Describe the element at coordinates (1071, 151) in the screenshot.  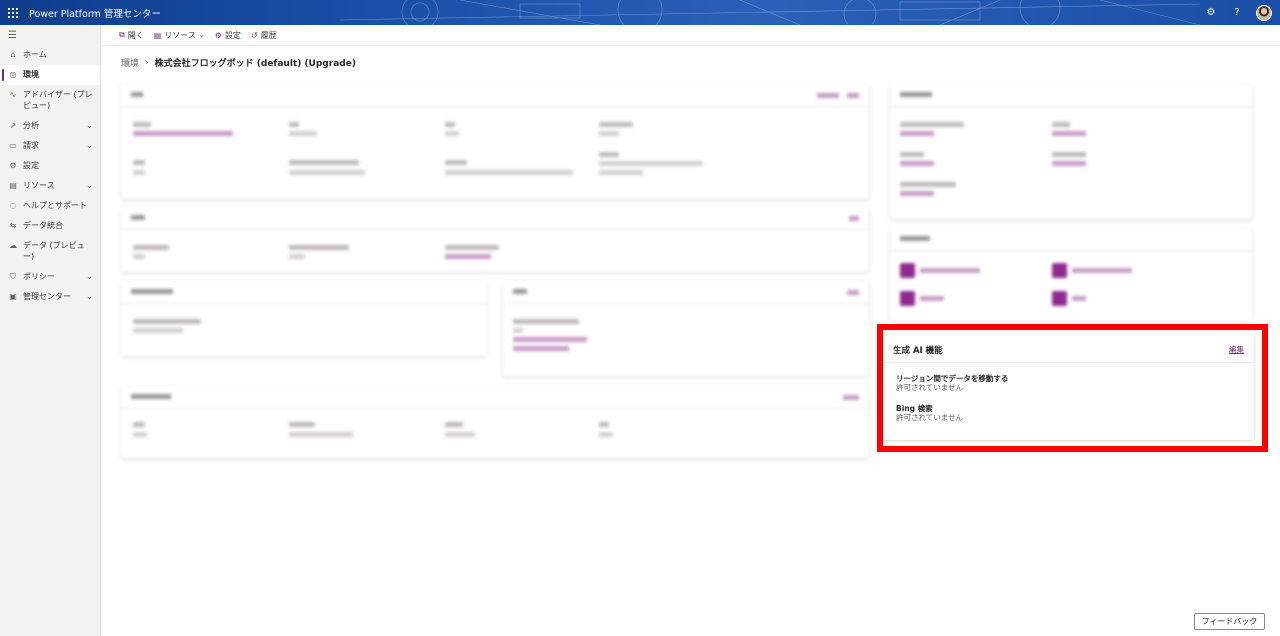
I see `security-card` at that location.